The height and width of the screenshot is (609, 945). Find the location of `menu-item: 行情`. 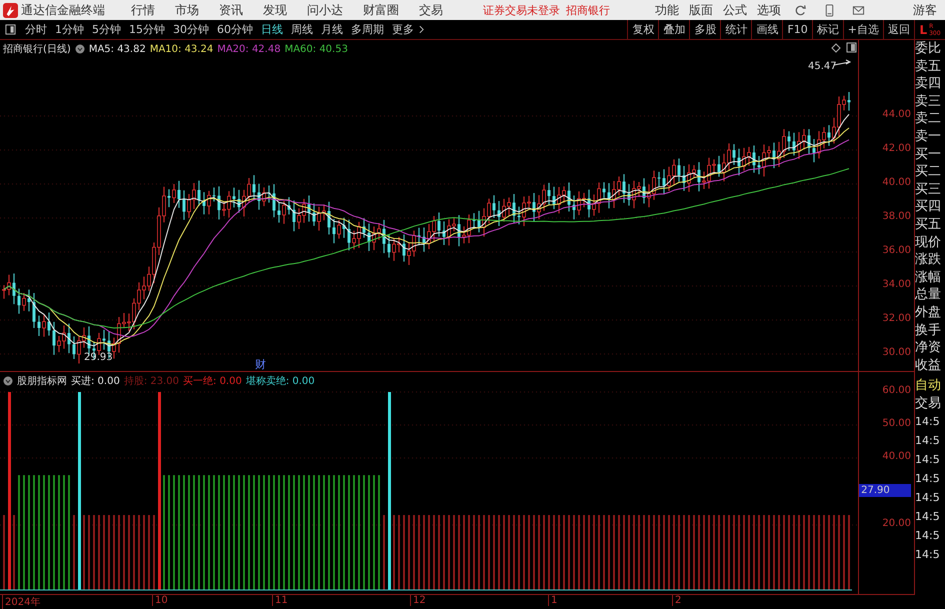

menu-item: 行情 is located at coordinates (143, 10).